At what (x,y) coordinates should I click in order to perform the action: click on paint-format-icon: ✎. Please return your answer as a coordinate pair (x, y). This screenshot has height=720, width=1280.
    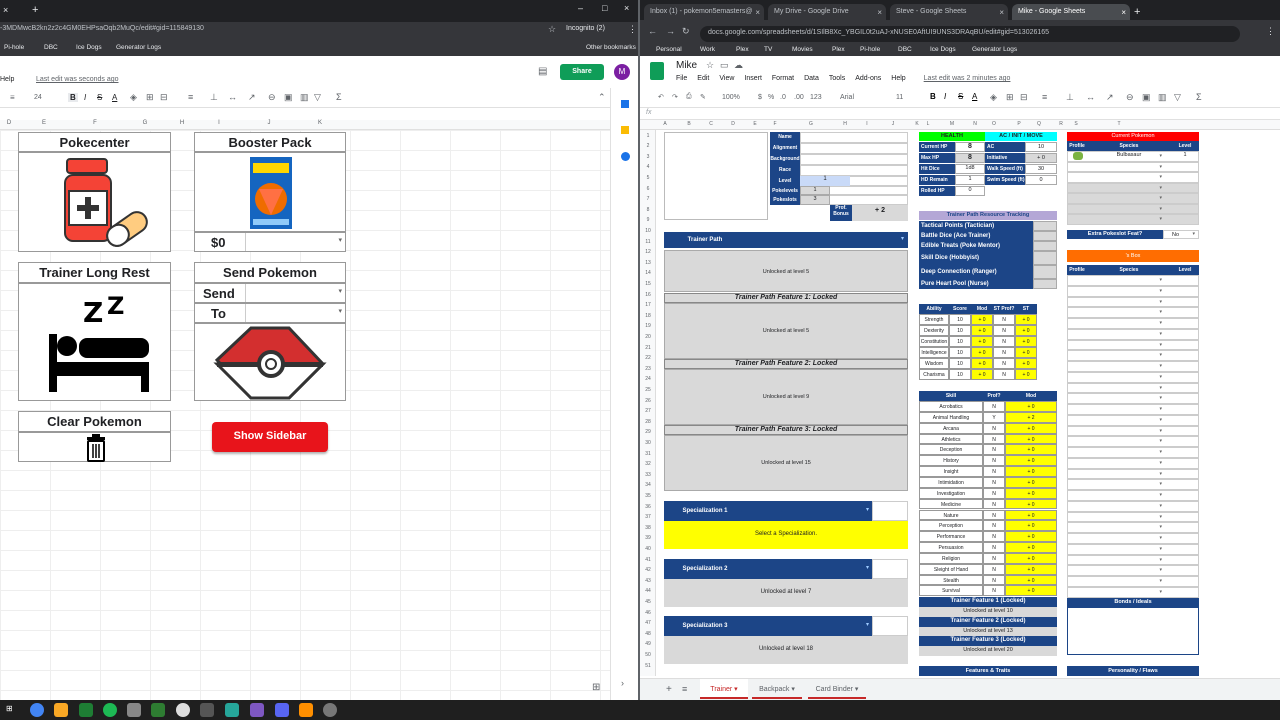
    Looking at the image, I should click on (703, 97).